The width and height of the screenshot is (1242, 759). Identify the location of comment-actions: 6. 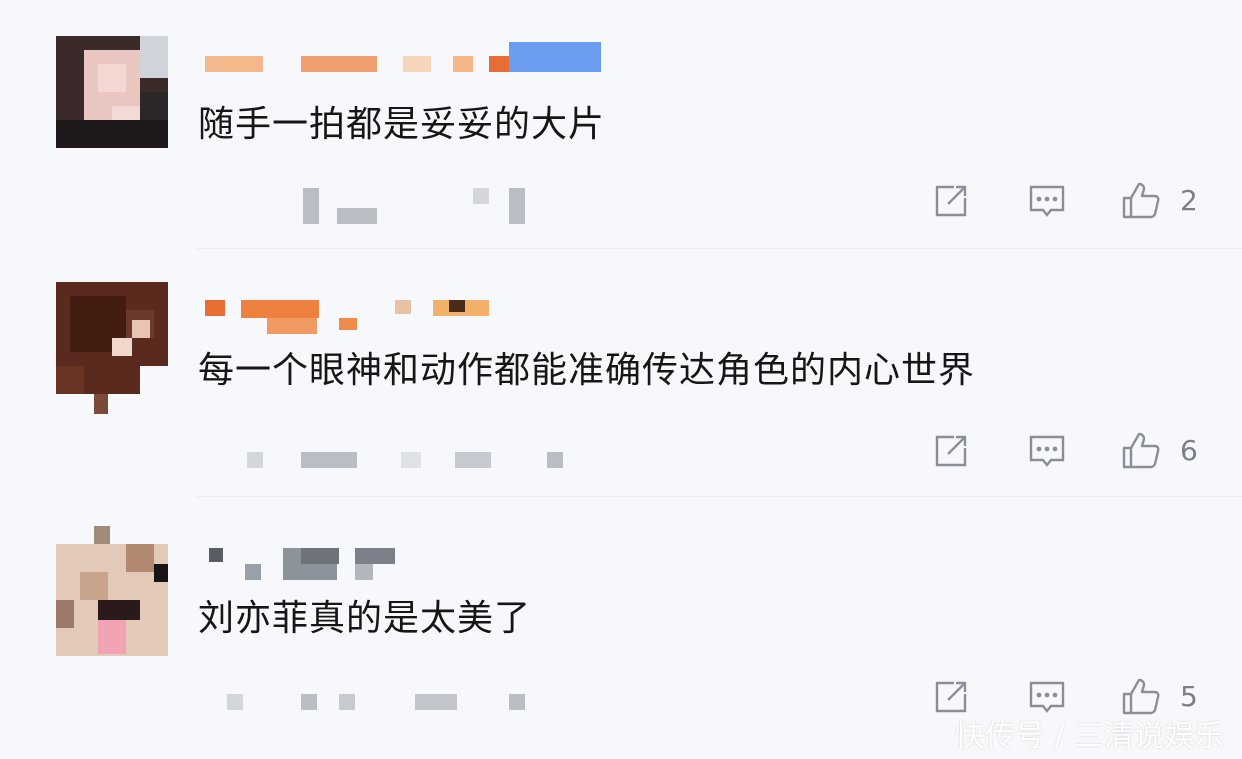
(1070, 451).